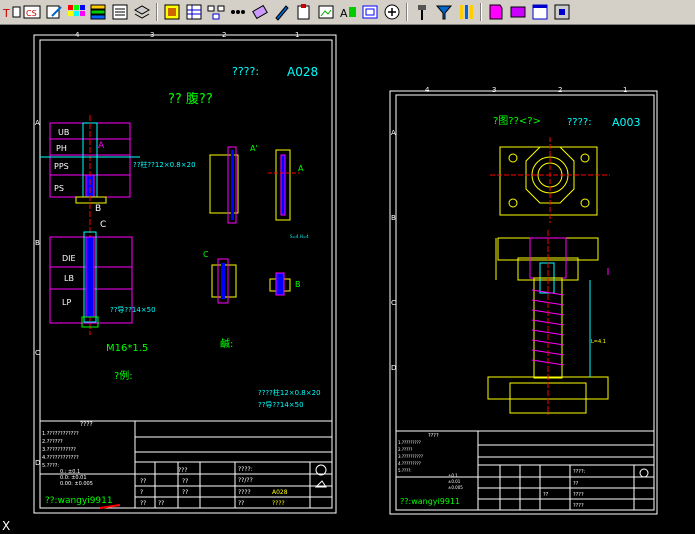 This screenshot has height=534, width=695. Describe the element at coordinates (98, 12) in the screenshot. I see `layer-icon` at that location.